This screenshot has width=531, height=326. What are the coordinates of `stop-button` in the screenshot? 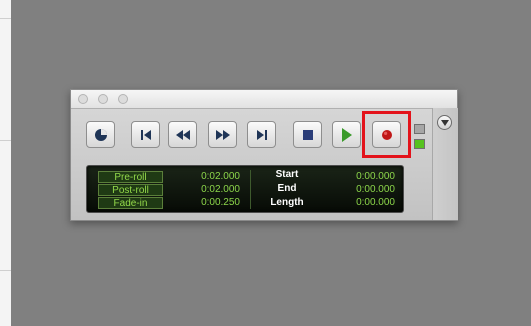 It's located at (307, 134).